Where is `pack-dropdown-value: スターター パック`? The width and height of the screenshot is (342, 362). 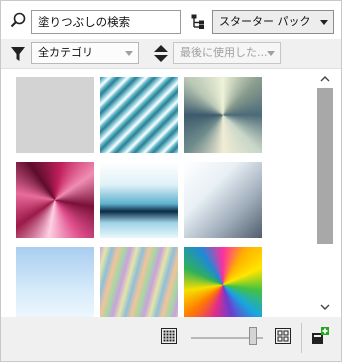 pack-dropdown-value: スターター パック is located at coordinates (265, 21).